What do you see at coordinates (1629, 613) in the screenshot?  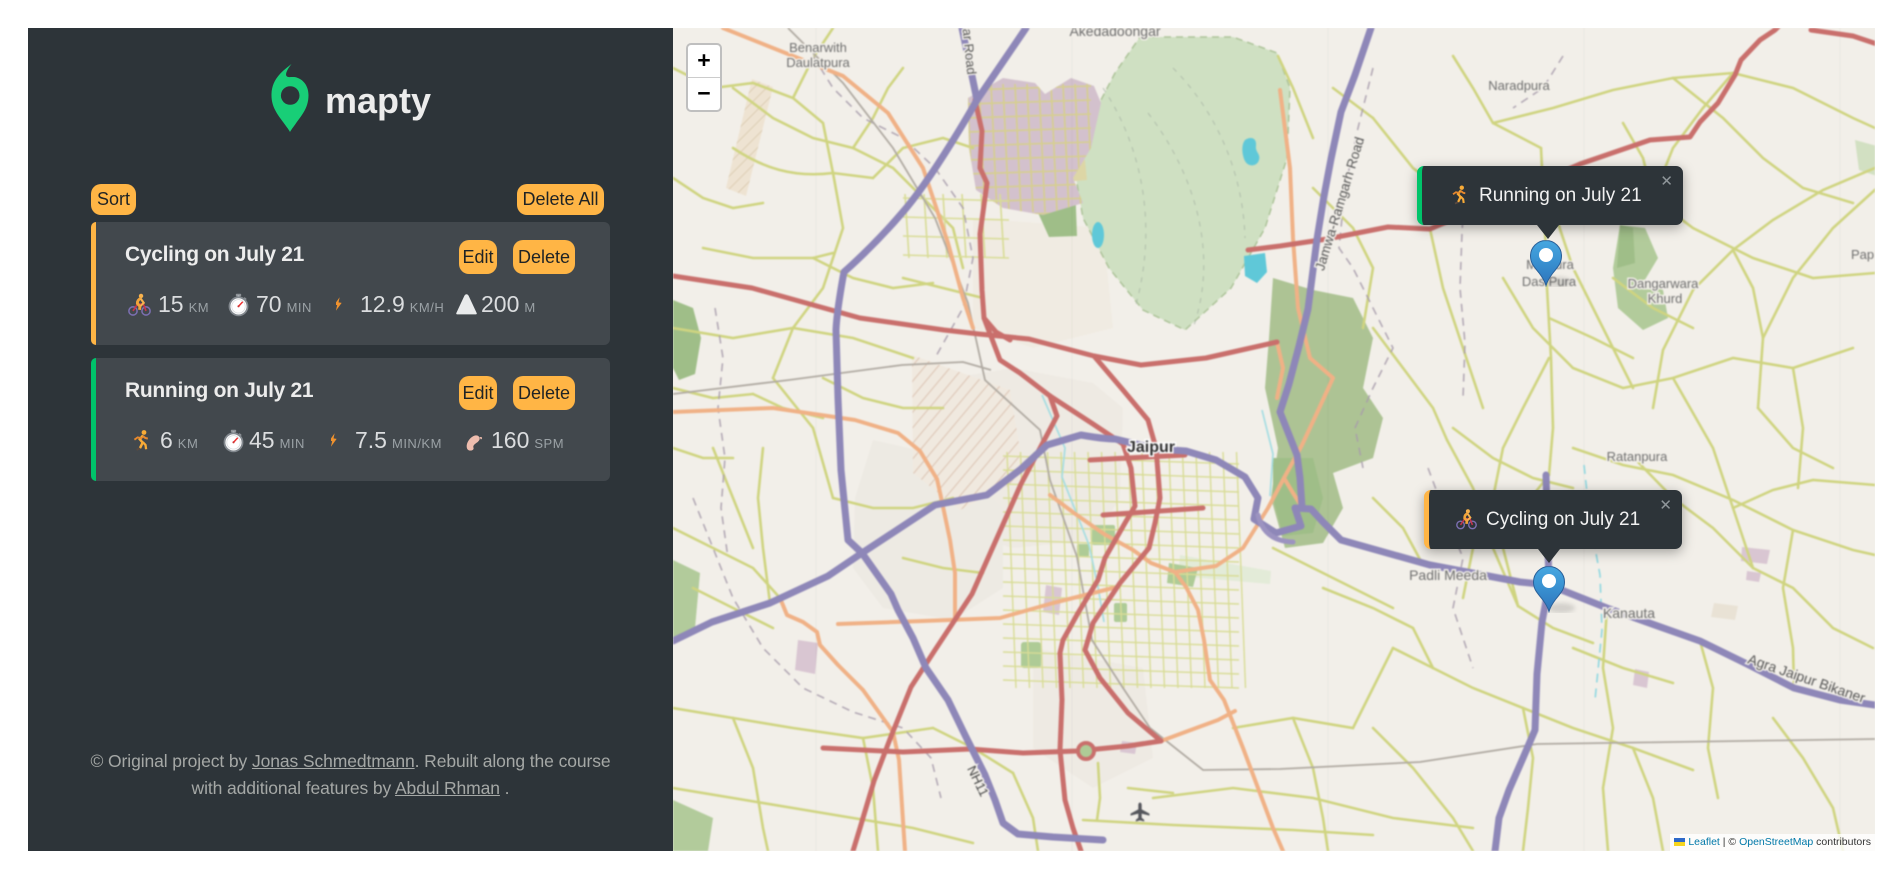 I see `svg-text: Kanauta` at bounding box center [1629, 613].